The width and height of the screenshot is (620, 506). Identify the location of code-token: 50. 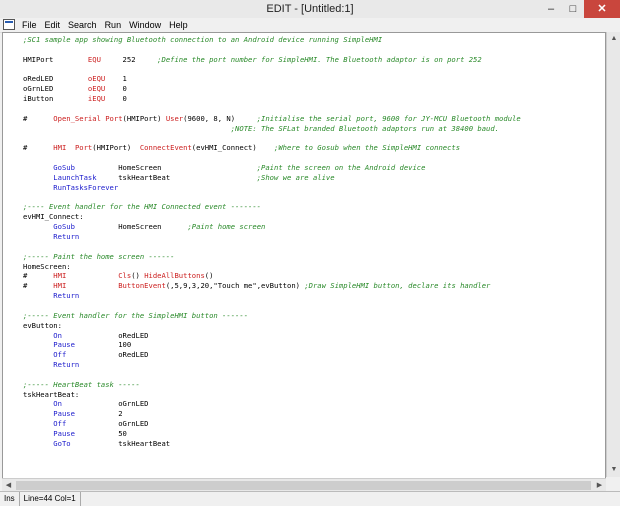
(100, 433).